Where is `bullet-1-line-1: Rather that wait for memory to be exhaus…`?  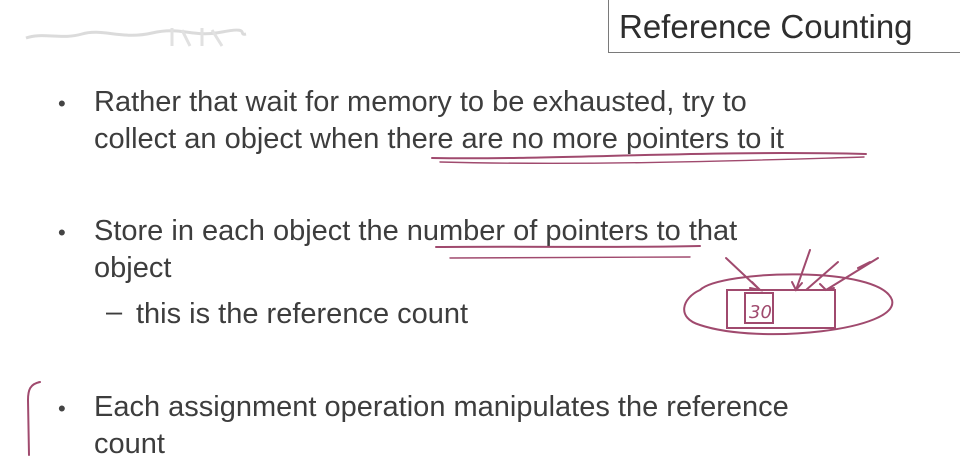
bullet-1-line-1: Rather that wait for memory to be exhaus… is located at coordinates (420, 102).